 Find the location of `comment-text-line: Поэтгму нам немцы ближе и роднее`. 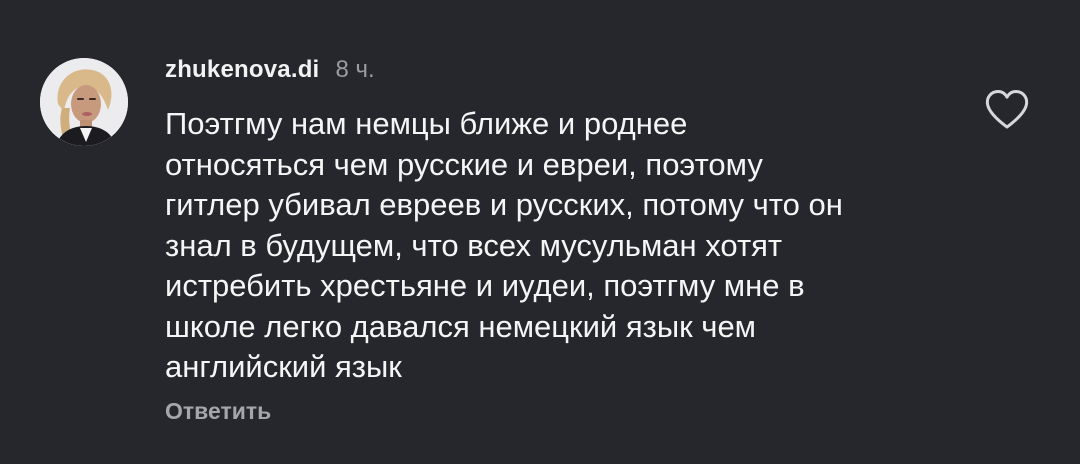

comment-text-line: Поэтгму нам немцы ближе и роднее is located at coordinates (426, 123).